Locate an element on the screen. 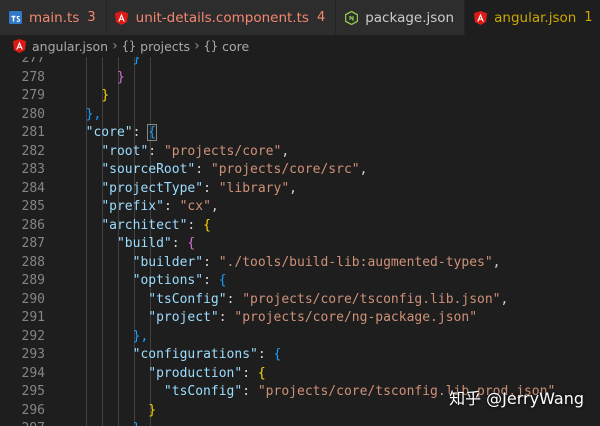 This screenshot has height=426, width=600. code-token: "projects/core/tsconfig.lib.json" is located at coordinates (371, 299).